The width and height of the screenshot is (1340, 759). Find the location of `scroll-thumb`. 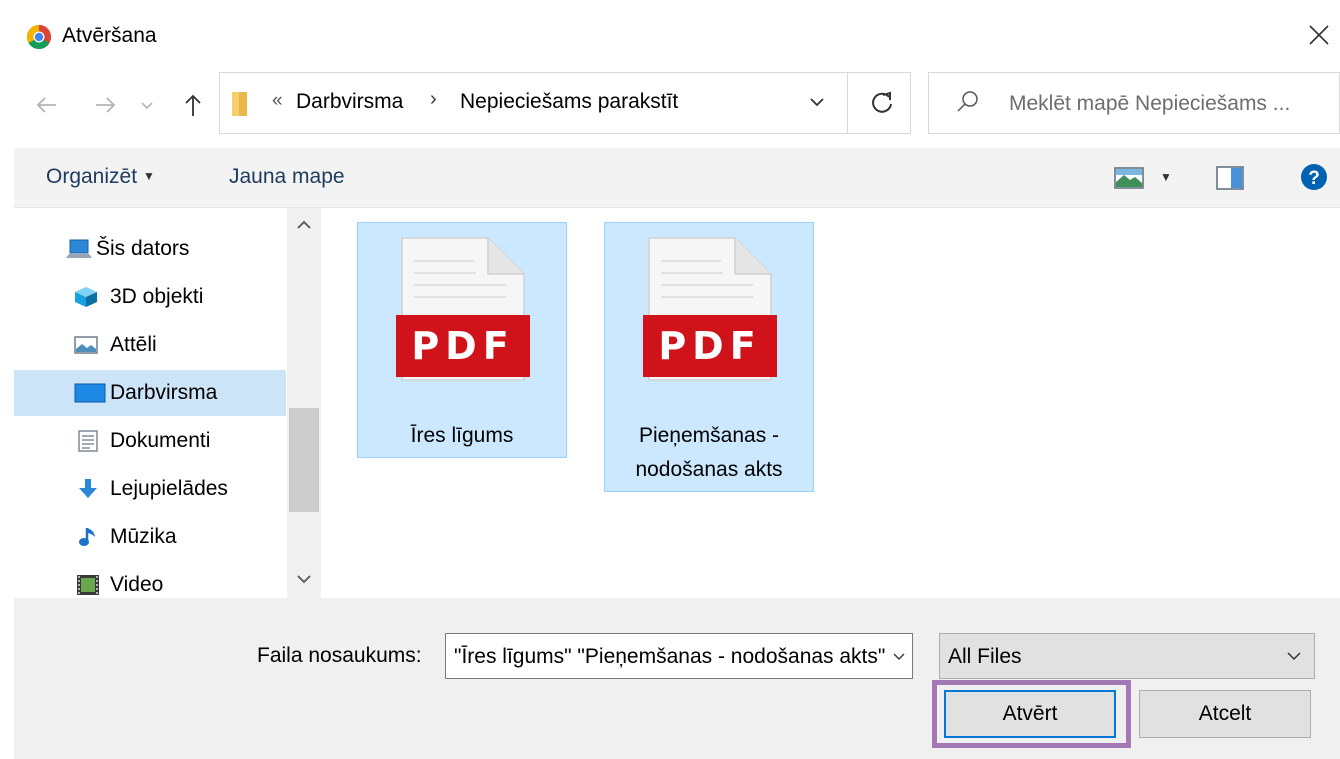

scroll-thumb is located at coordinates (304, 460).